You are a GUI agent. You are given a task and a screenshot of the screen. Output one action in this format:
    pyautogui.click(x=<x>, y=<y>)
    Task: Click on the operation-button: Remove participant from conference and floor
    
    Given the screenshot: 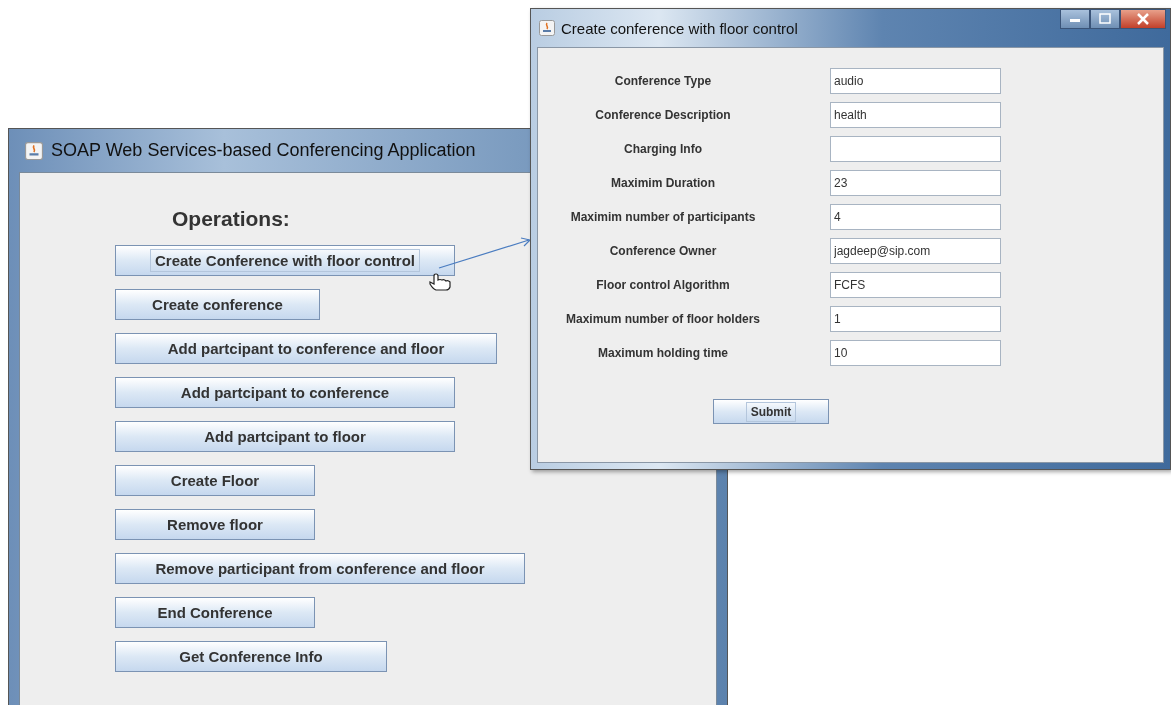 What is the action you would take?
    pyautogui.click(x=320, y=568)
    